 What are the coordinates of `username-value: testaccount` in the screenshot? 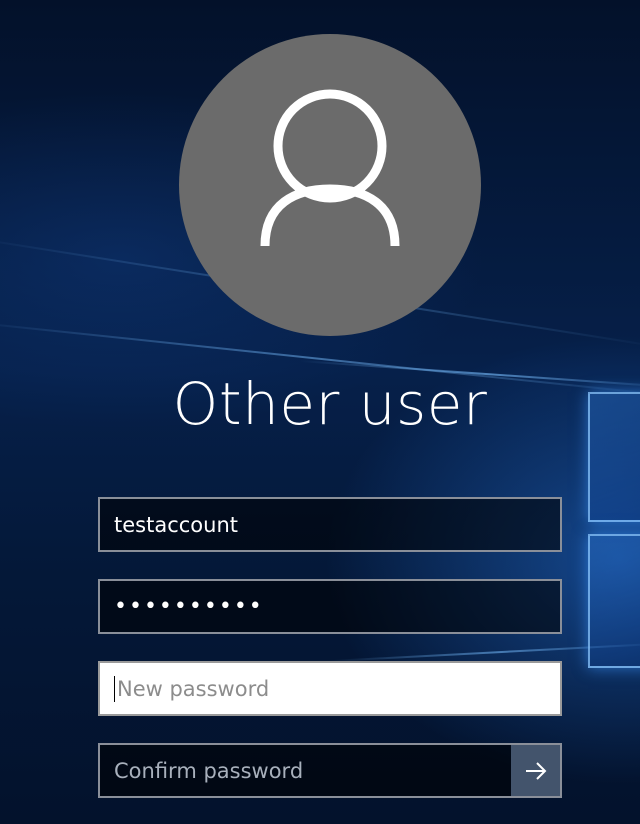 It's located at (176, 524).